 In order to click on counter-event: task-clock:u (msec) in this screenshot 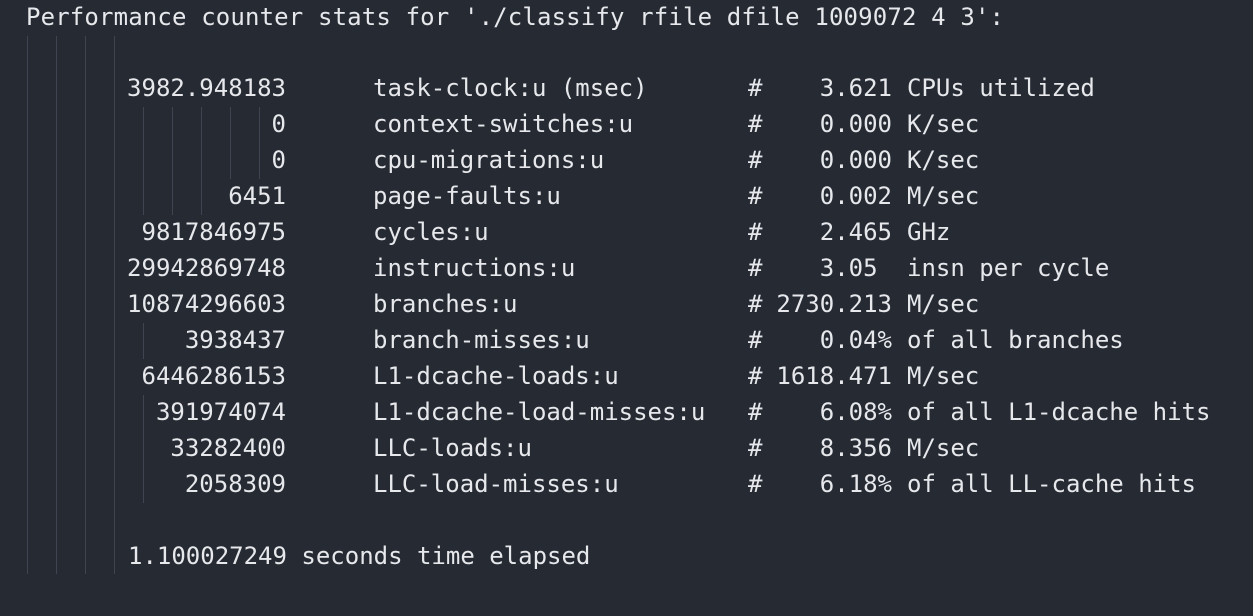, I will do `click(510, 88)`.